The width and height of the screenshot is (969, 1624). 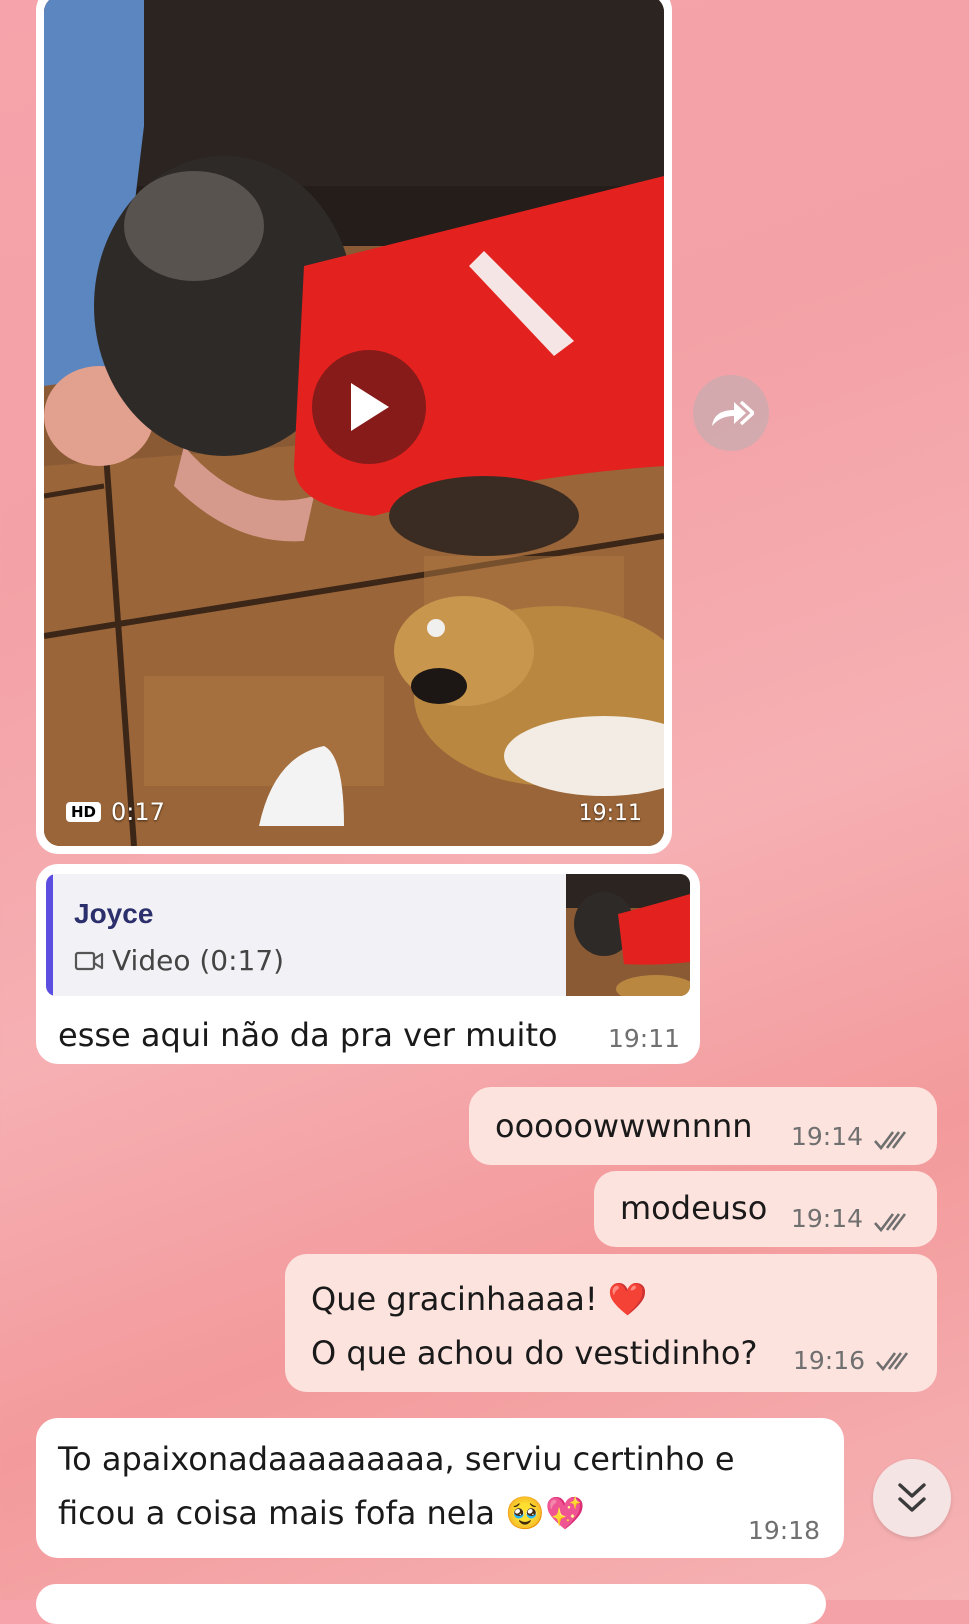 I want to click on message-time: 19:18, so click(x=784, y=1530).